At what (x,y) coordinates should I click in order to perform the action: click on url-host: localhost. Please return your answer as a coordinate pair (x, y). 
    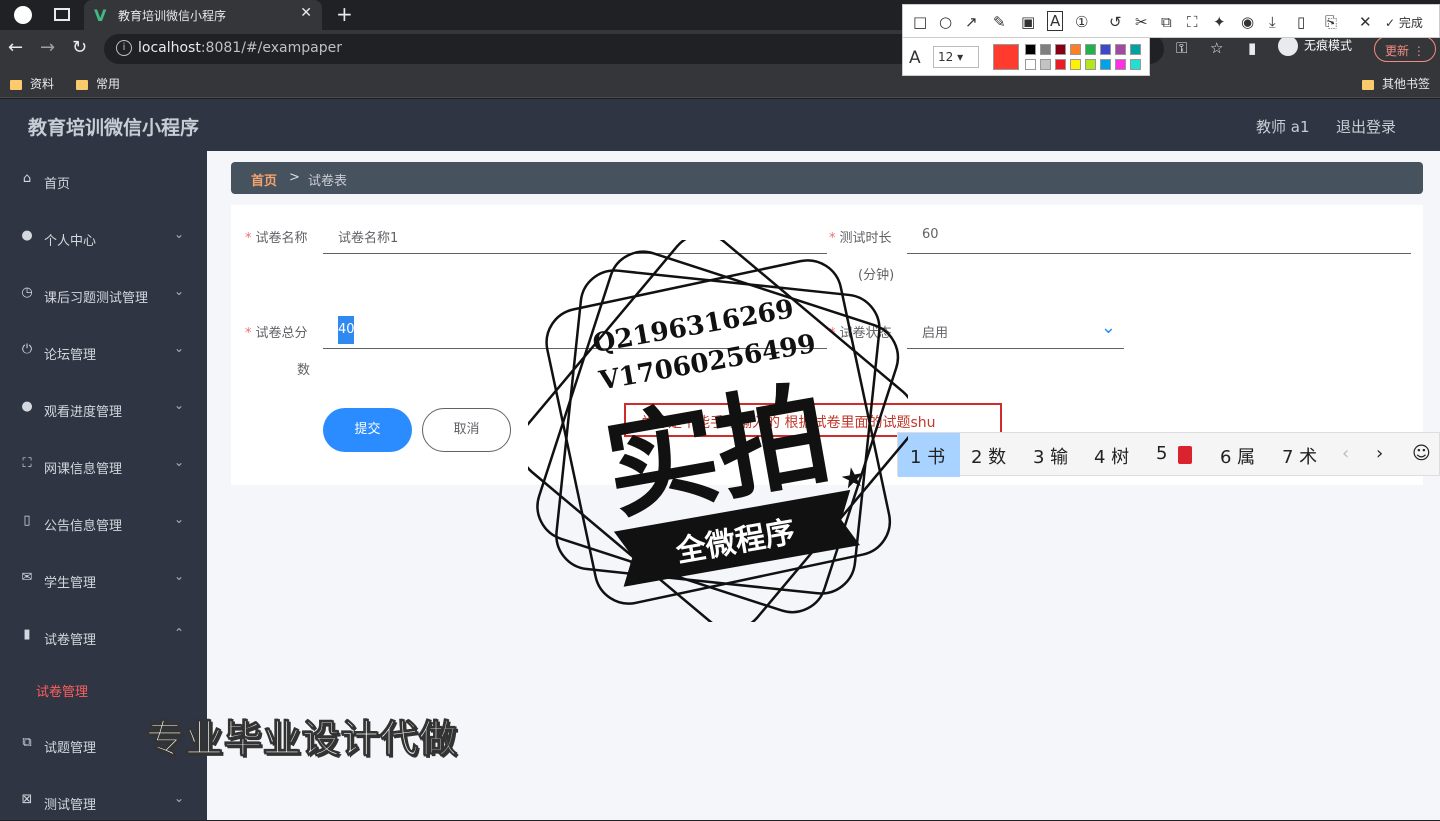
    Looking at the image, I should click on (169, 48).